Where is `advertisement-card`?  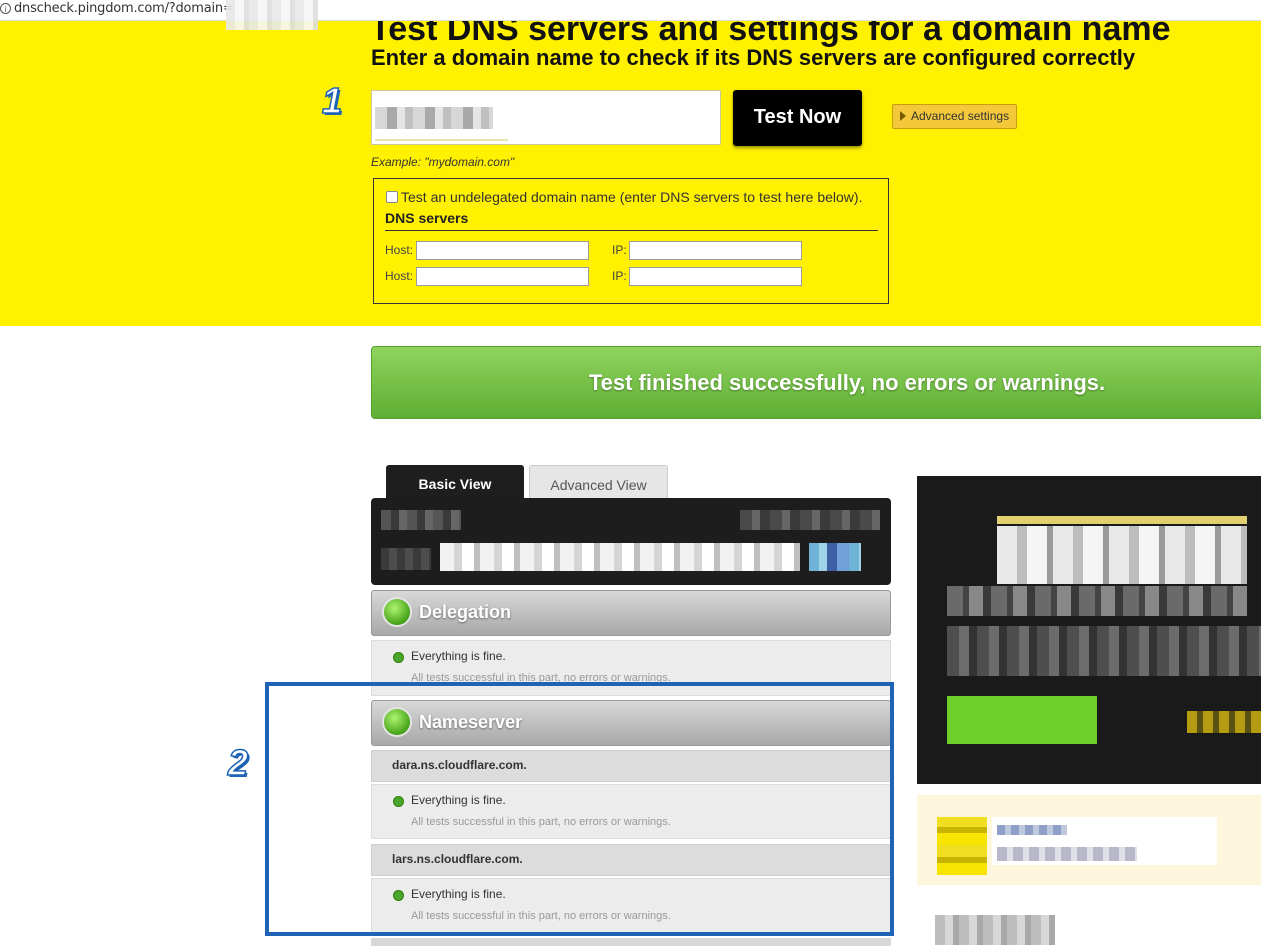
advertisement-card is located at coordinates (1089, 840).